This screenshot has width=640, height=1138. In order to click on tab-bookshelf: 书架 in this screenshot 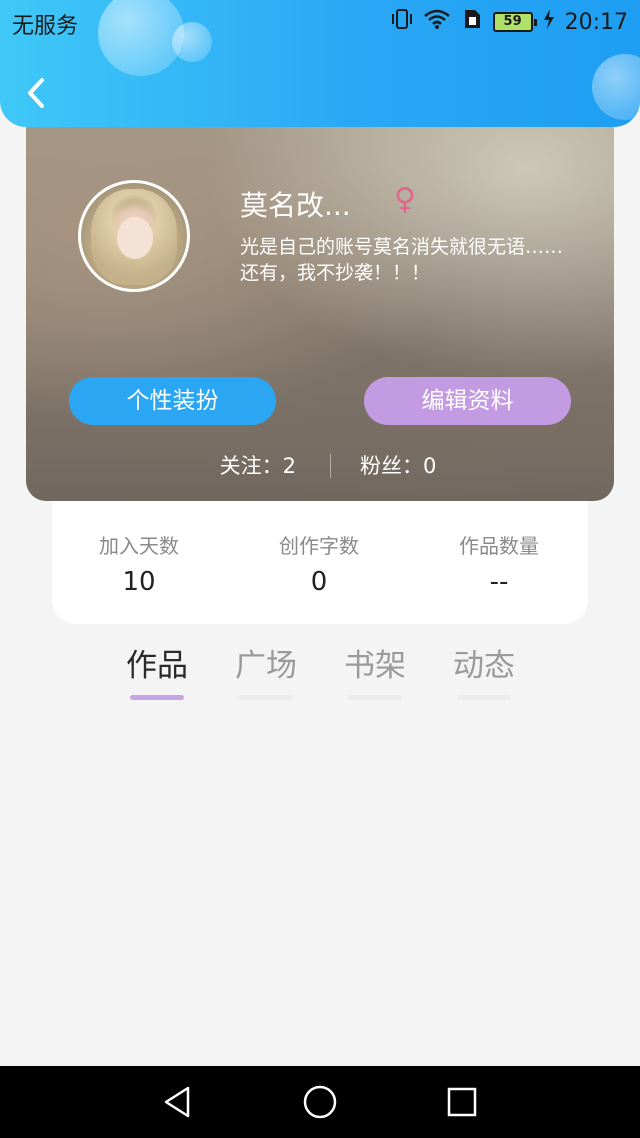, I will do `click(375, 670)`.